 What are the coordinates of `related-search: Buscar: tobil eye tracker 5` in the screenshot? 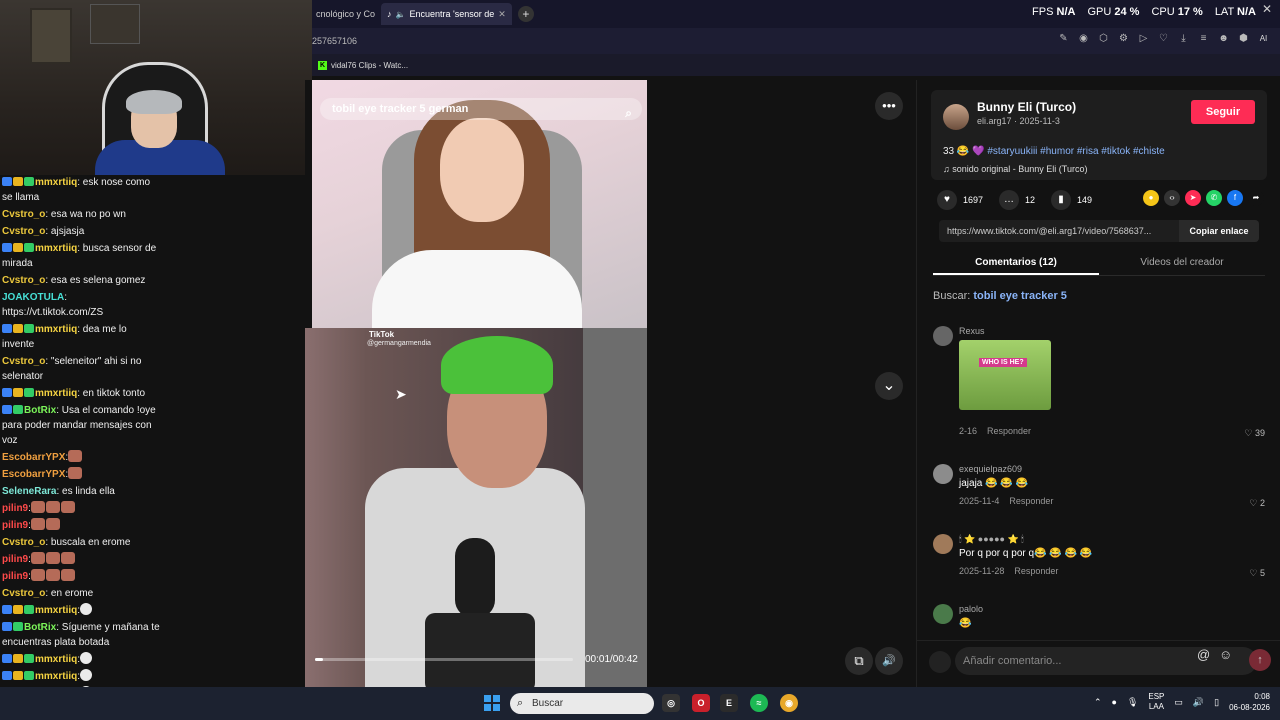 It's located at (1000, 296).